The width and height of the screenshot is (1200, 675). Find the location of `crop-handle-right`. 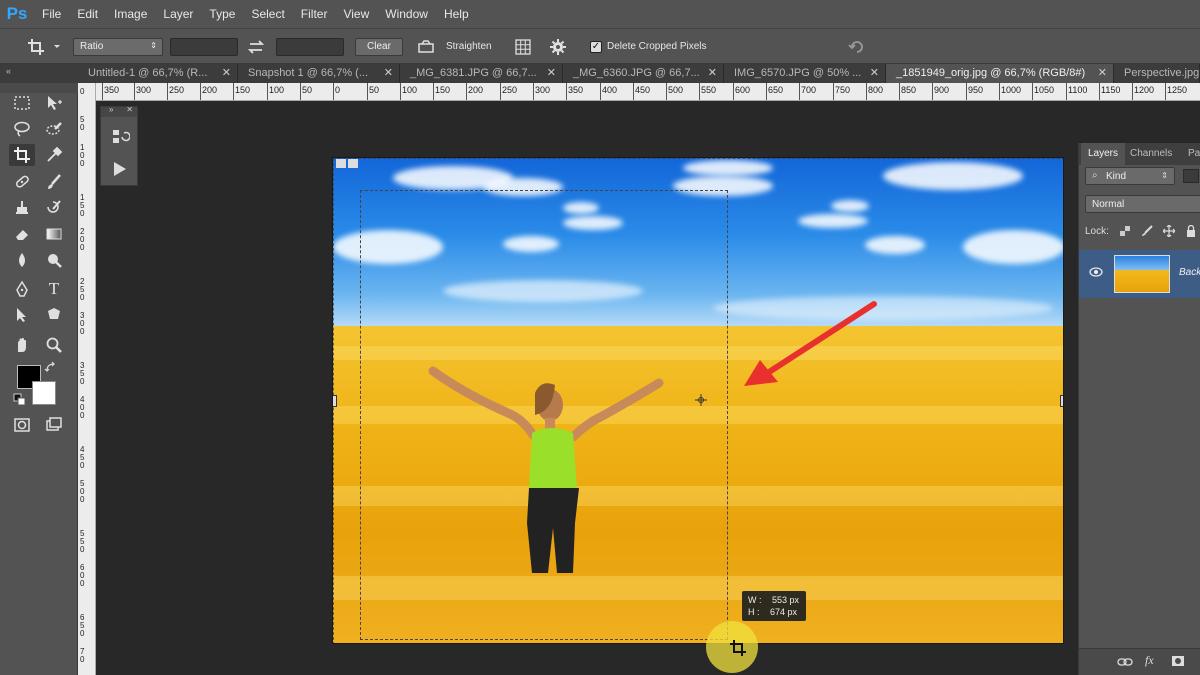

crop-handle-right is located at coordinates (1061, 401).